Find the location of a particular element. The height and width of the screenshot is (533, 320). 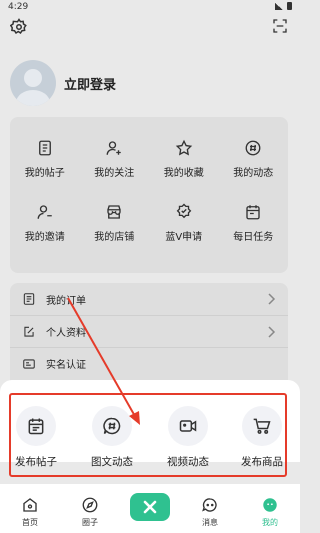

grid-item-my-activity: 我的动态 is located at coordinates (254, 159).